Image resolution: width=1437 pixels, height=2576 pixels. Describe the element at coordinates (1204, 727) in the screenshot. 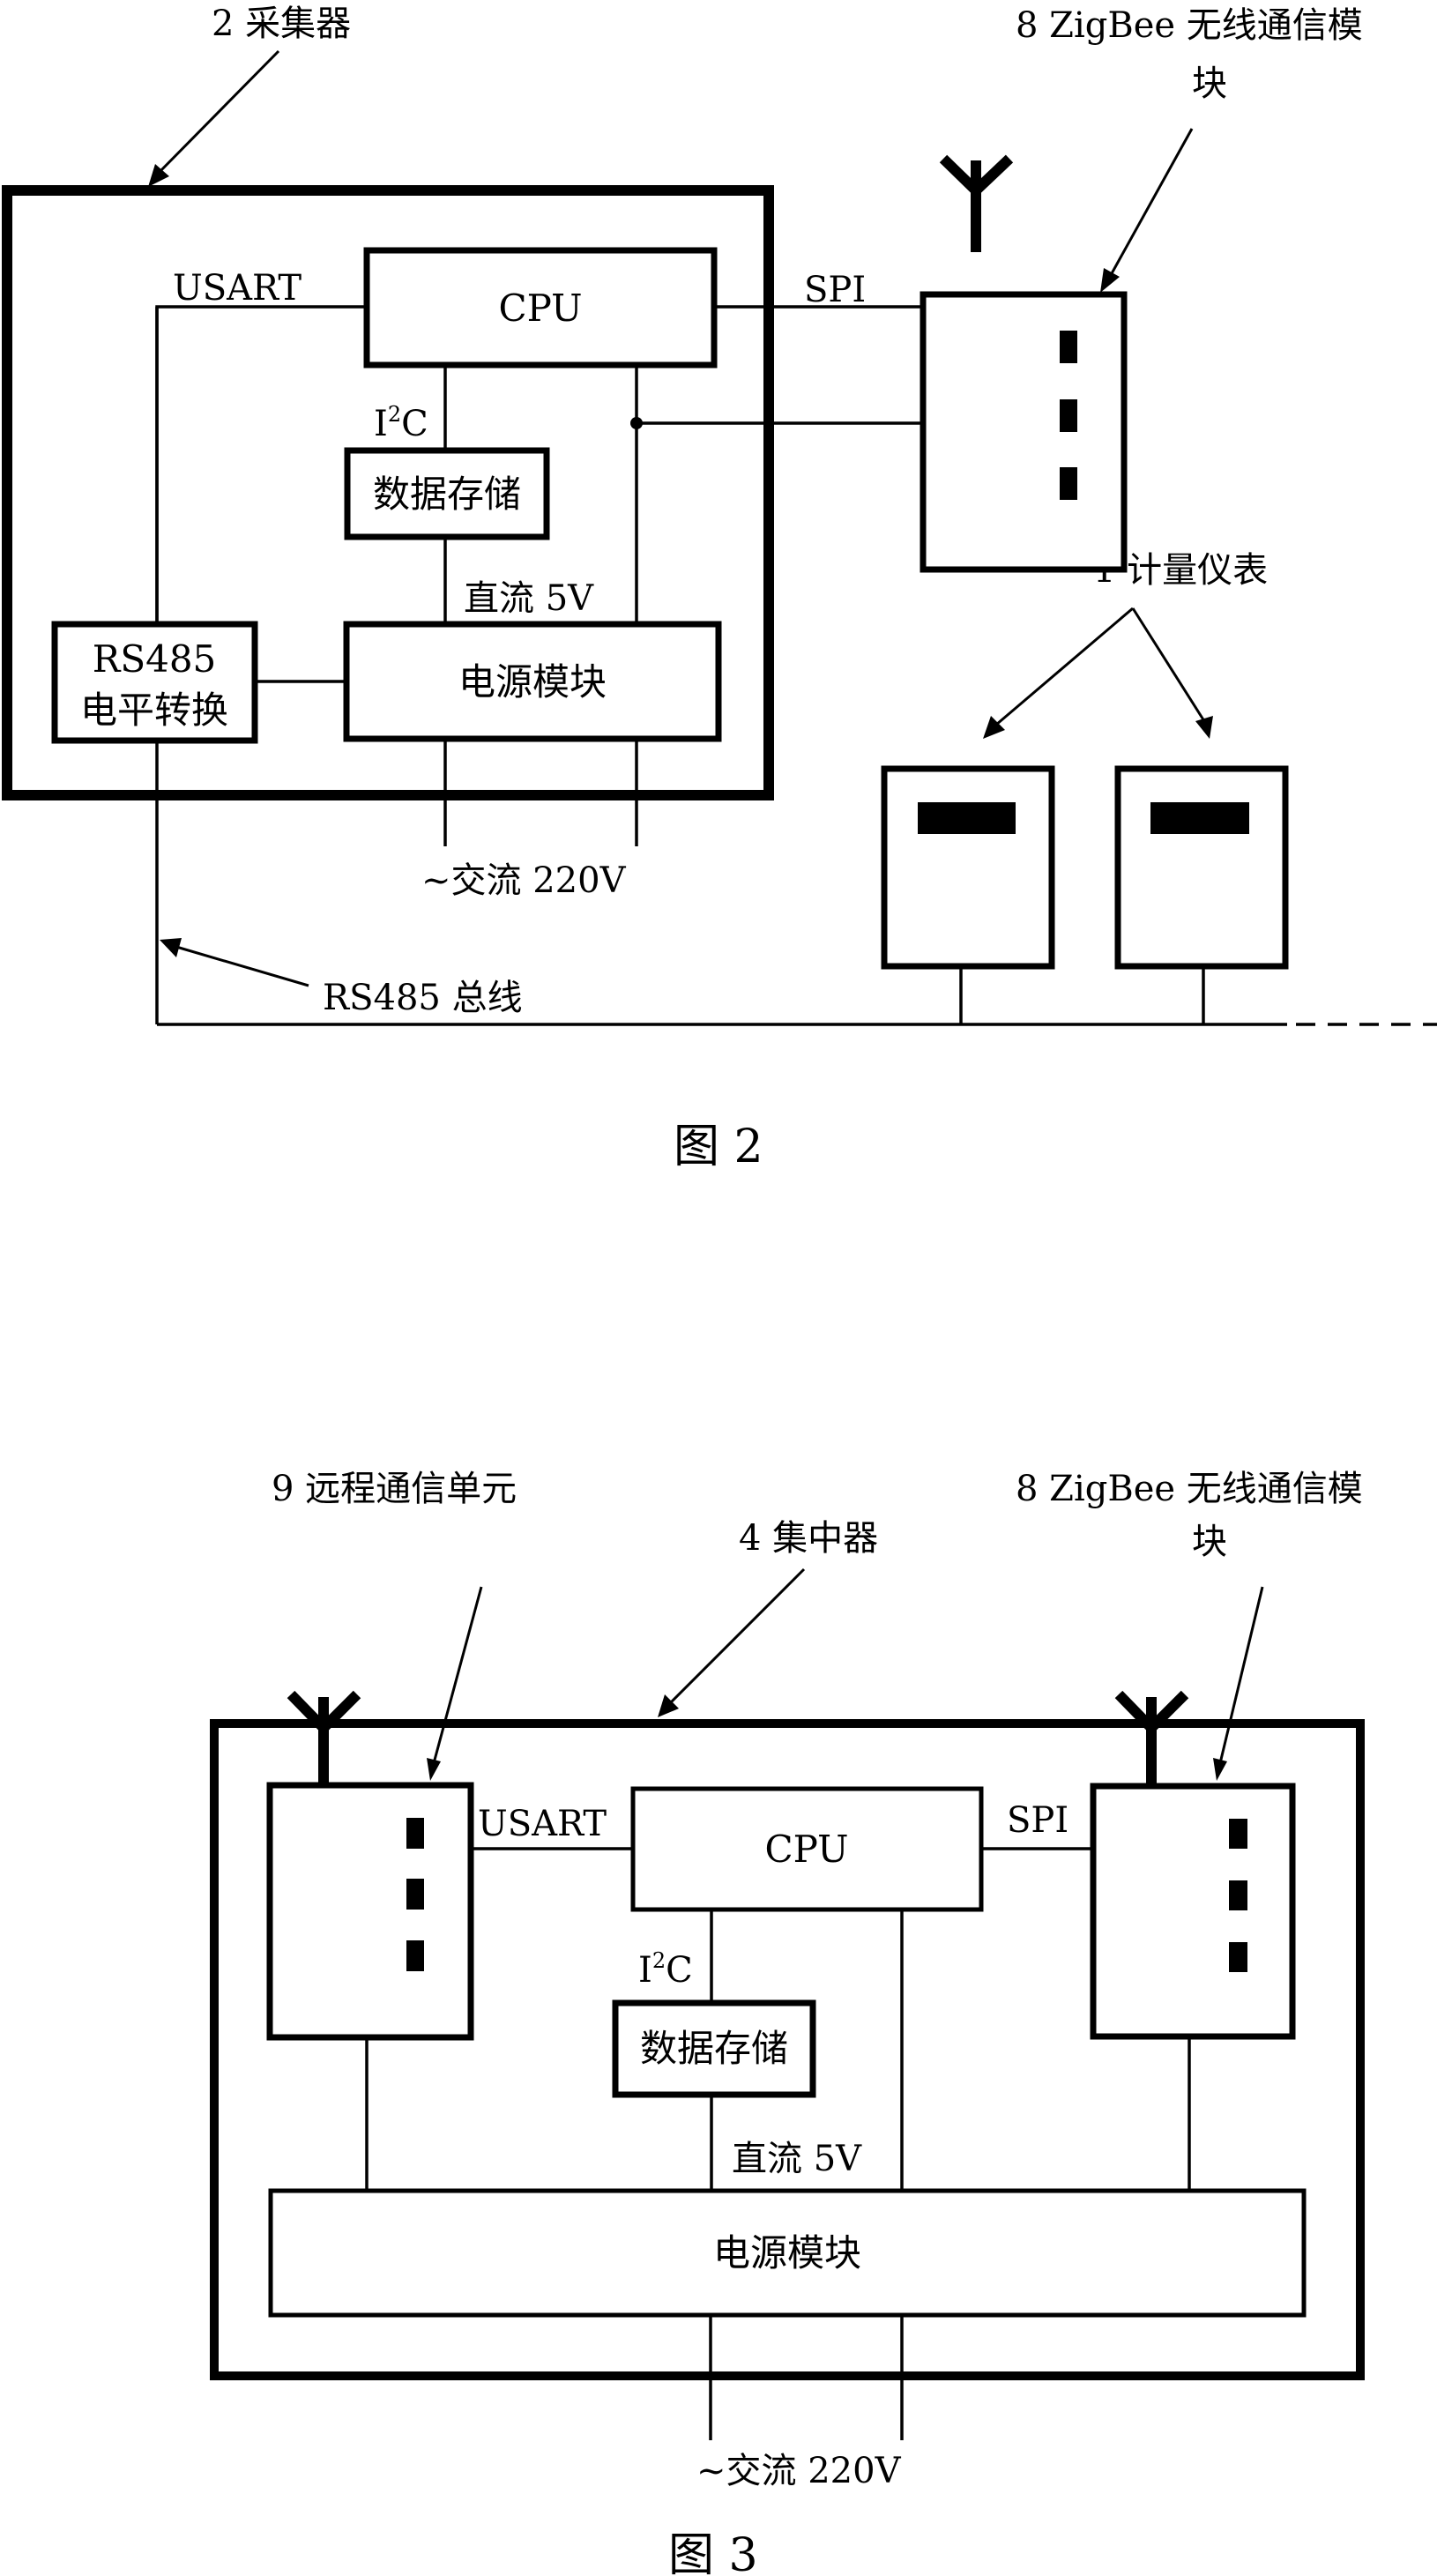

I see `meter2-pointer-arrowhead` at that location.